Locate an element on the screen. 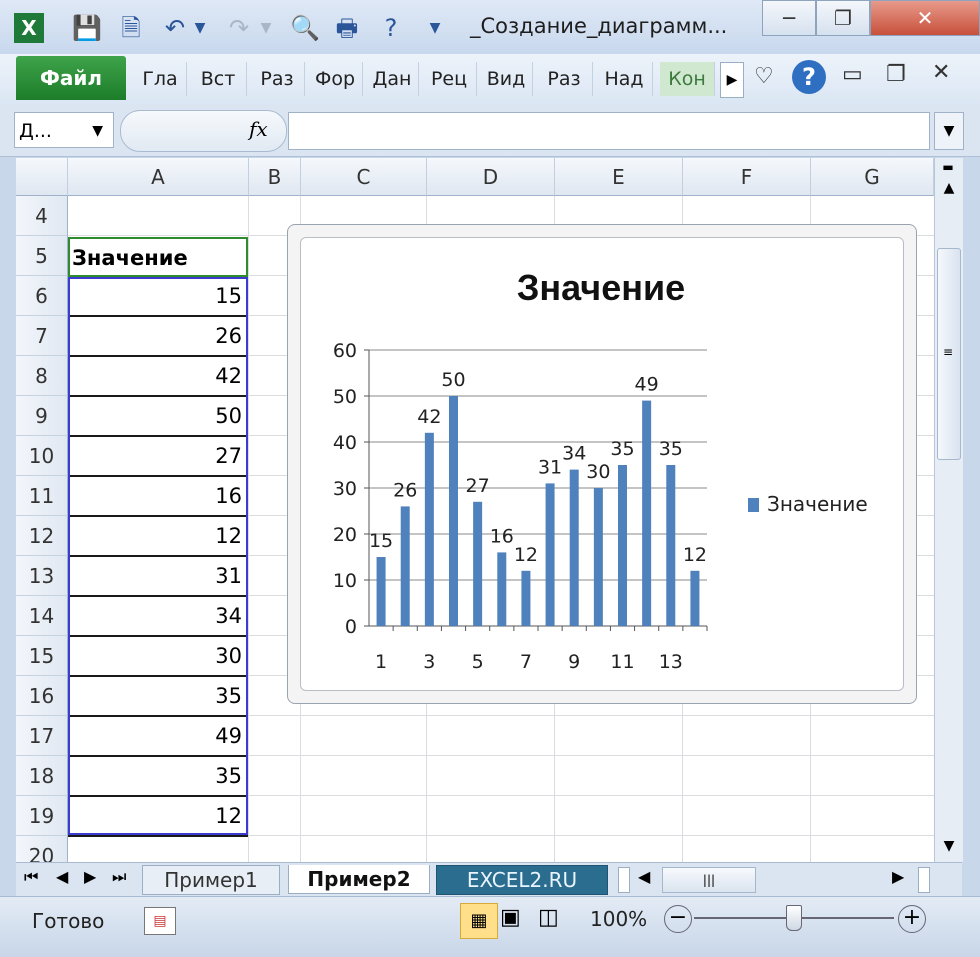 This screenshot has height=957, width=980. formula-bar: Д... ▼ fx ▼ is located at coordinates (490, 130).